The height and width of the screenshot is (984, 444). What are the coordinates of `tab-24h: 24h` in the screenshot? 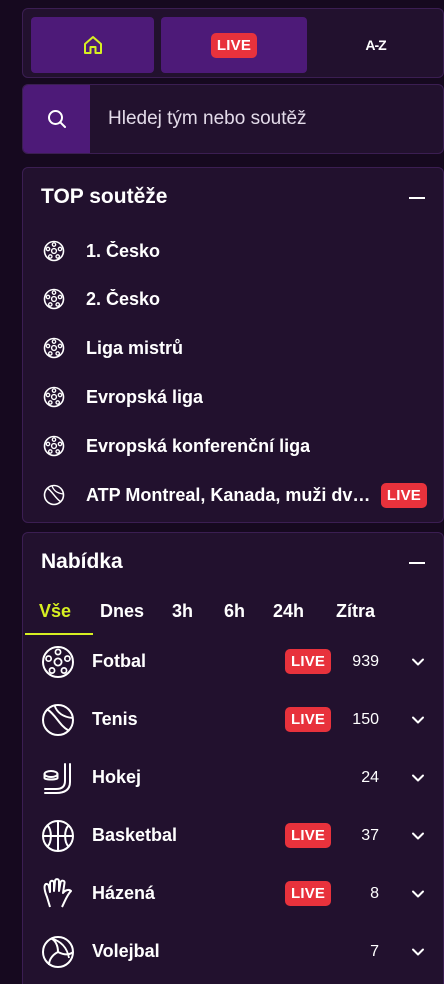 It's located at (288, 617).